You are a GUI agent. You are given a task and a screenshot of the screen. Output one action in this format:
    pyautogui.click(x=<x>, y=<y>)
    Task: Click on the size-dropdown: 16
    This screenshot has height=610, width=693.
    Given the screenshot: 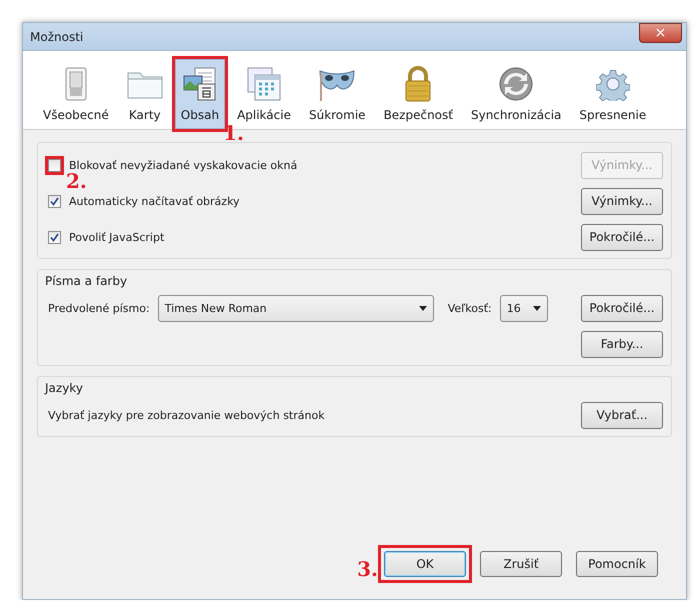 What is the action you would take?
    pyautogui.click(x=524, y=308)
    